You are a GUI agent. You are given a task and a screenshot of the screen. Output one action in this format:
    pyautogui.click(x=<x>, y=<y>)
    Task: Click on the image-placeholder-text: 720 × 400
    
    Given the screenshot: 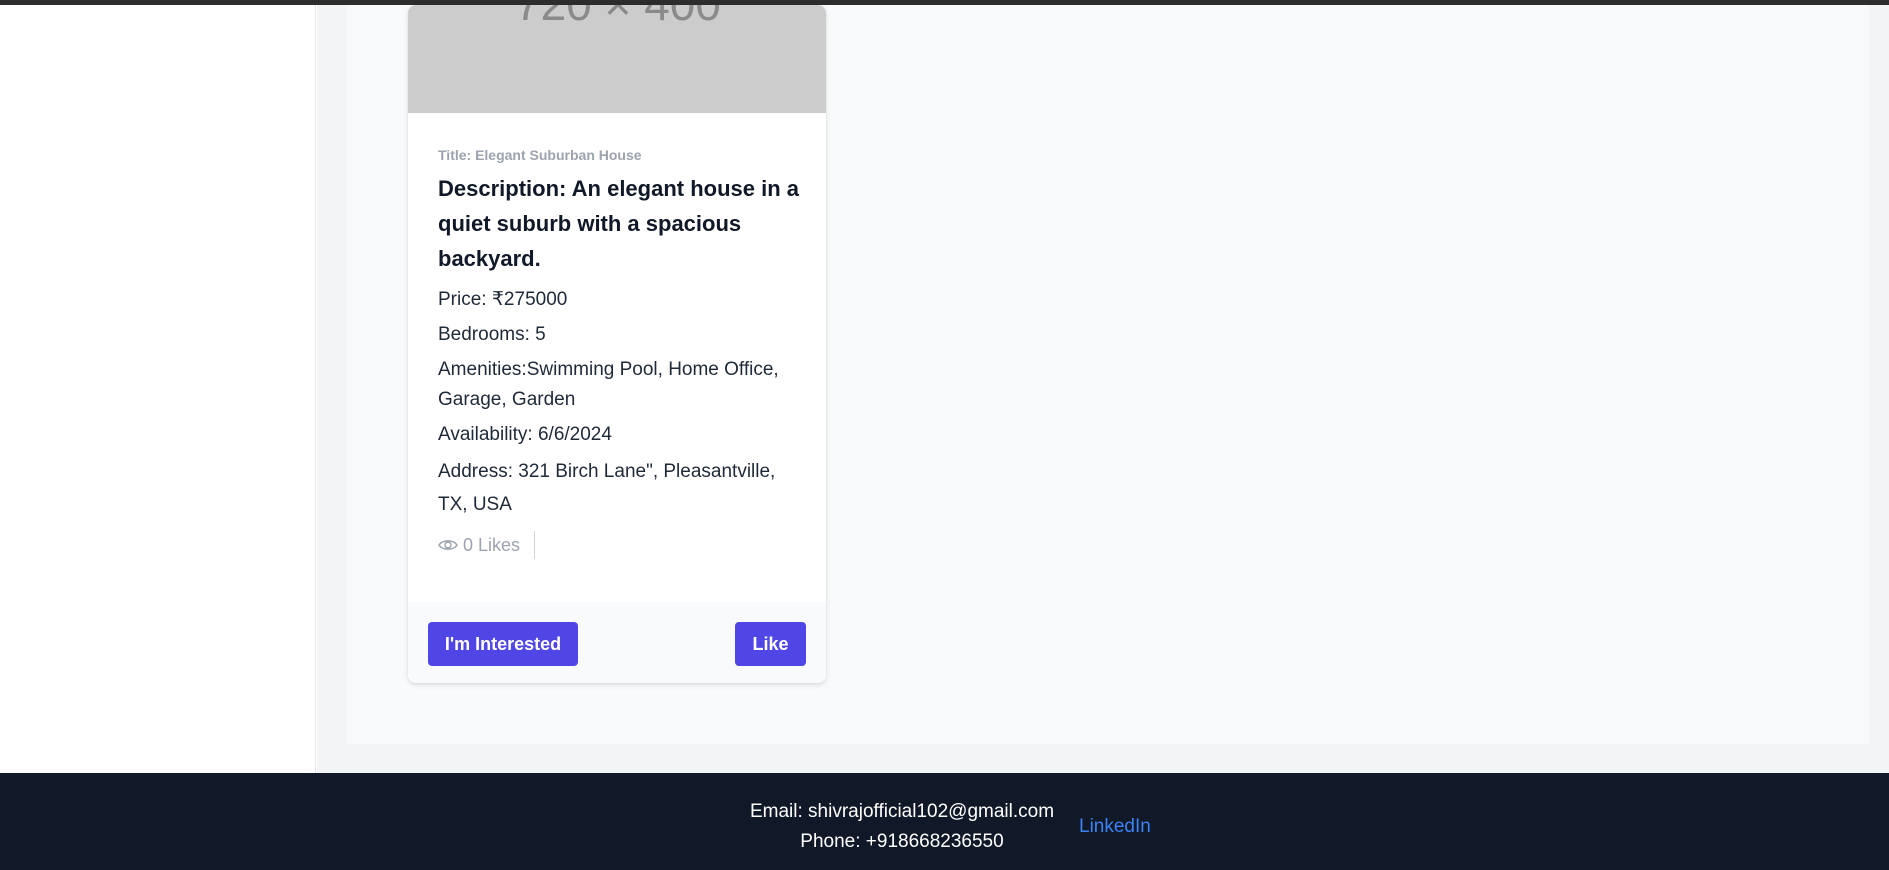 What is the action you would take?
    pyautogui.click(x=618, y=18)
    